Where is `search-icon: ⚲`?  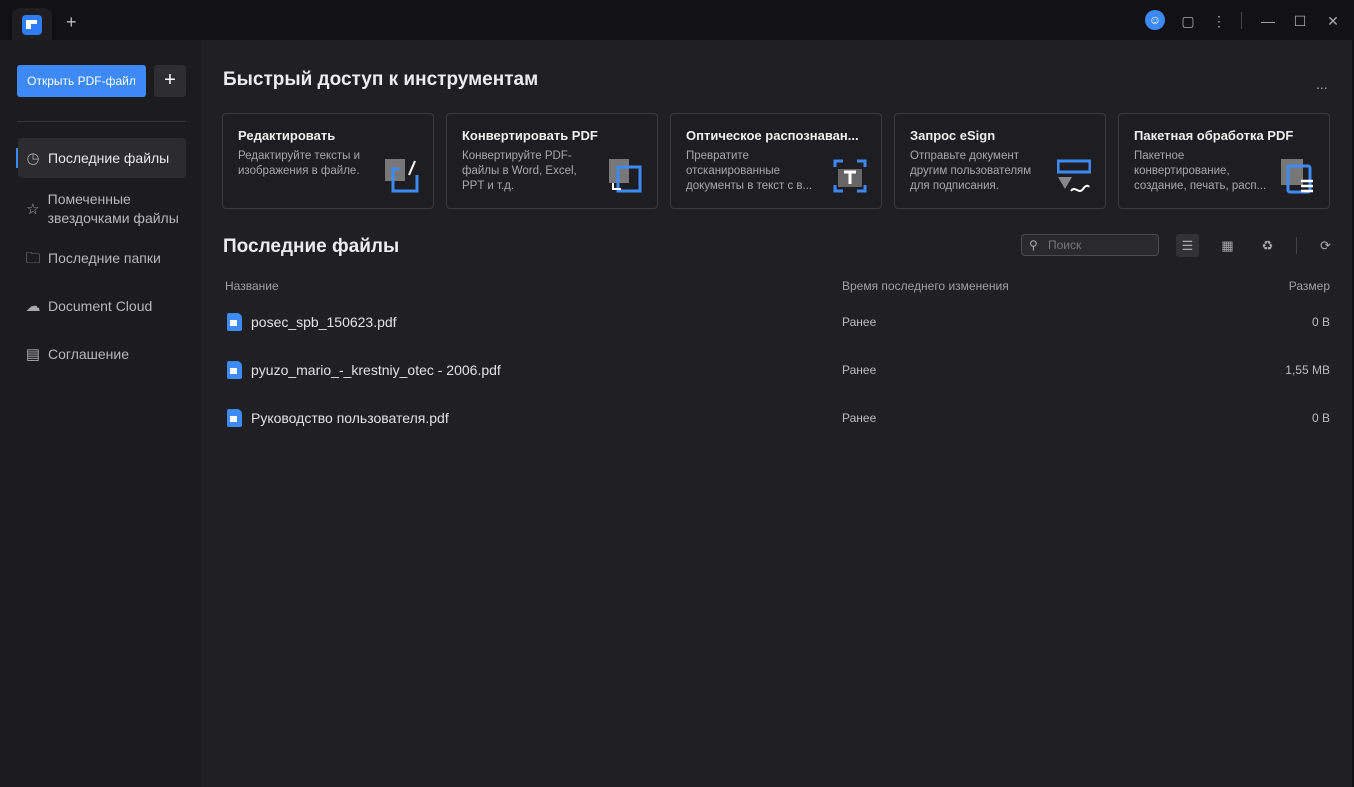
search-icon: ⚲ is located at coordinates (1033, 245).